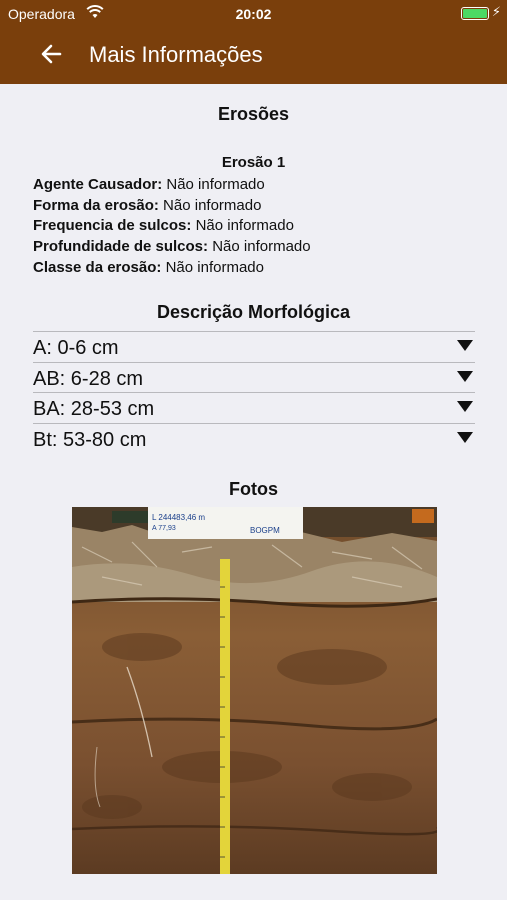 The width and height of the screenshot is (507, 900). I want to click on horizon-row-ba: BA: 28-53 cm, so click(254, 407).